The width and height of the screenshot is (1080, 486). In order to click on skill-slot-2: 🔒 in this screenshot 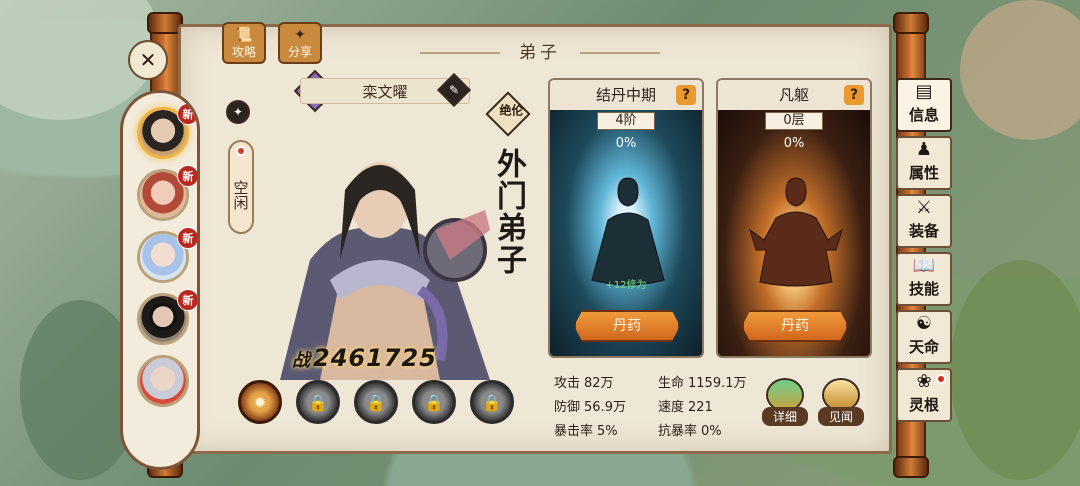, I will do `click(318, 402)`.